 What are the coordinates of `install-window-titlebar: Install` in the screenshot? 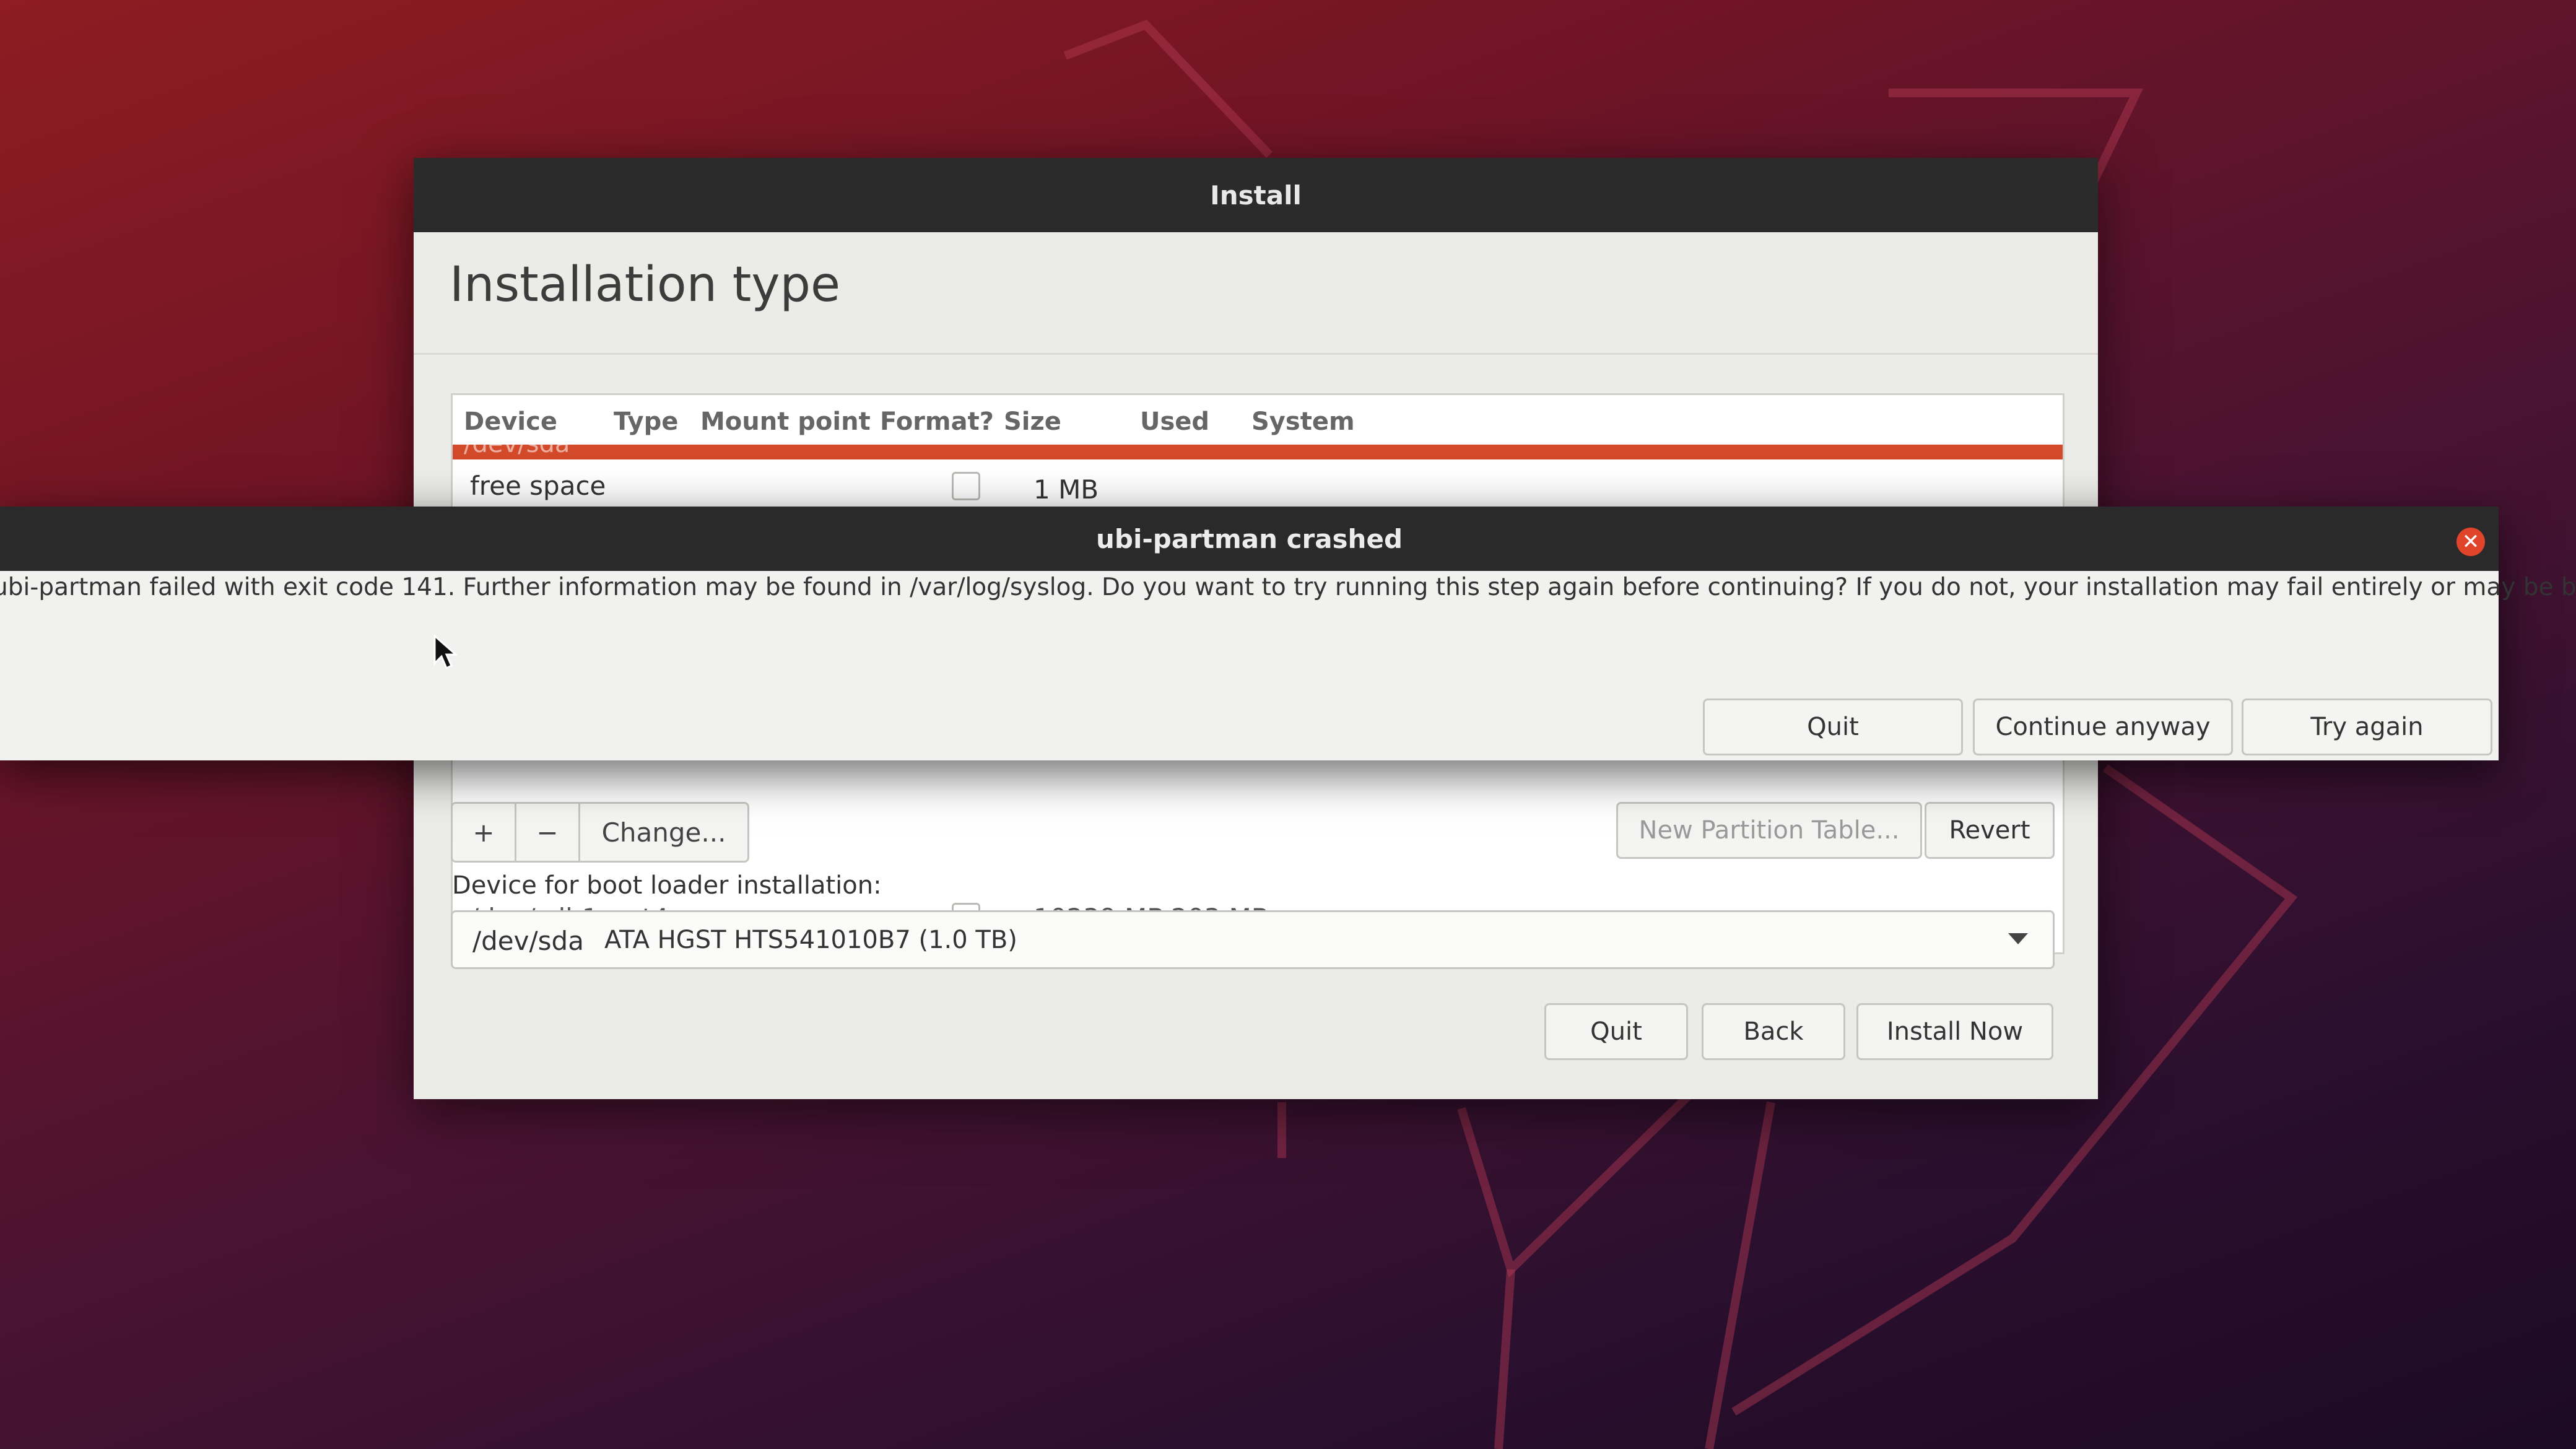 It's located at (1256, 195).